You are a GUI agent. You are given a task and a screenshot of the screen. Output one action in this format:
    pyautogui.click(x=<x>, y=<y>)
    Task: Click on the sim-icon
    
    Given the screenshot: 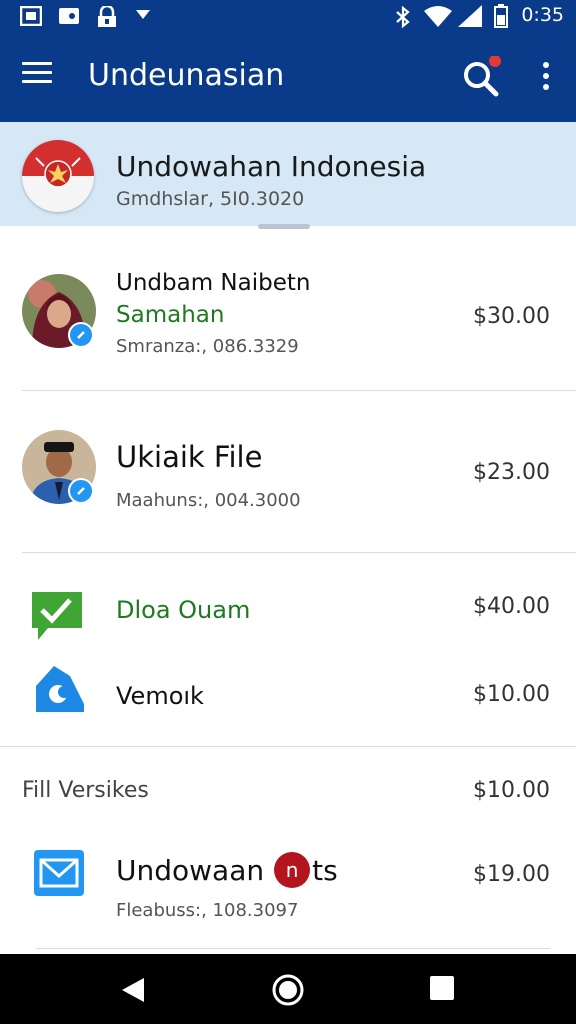 What is the action you would take?
    pyautogui.click(x=31, y=16)
    